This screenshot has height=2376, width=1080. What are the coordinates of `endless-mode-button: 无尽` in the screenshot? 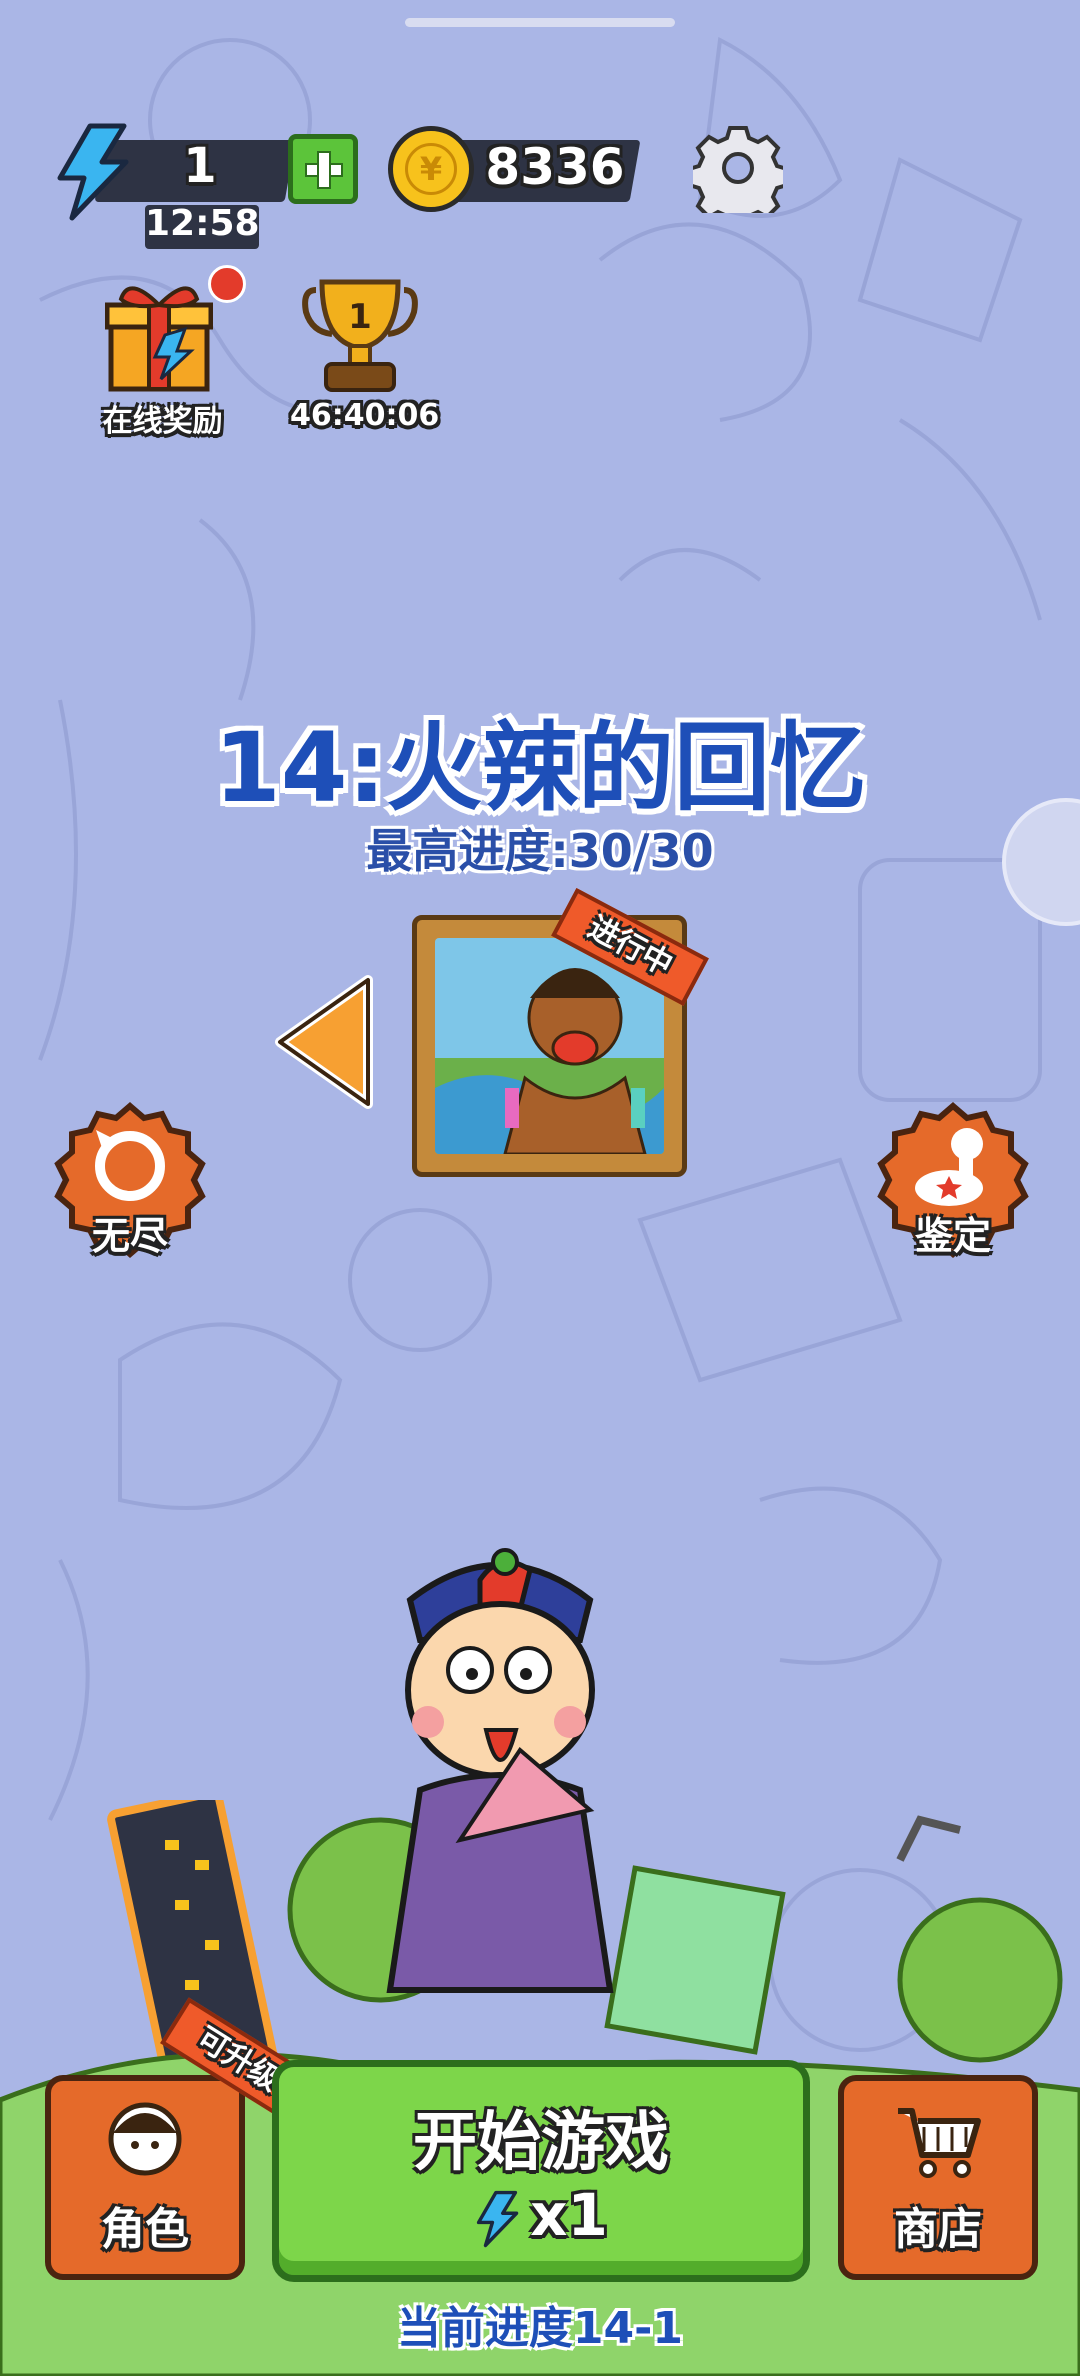 It's located at (130, 1190).